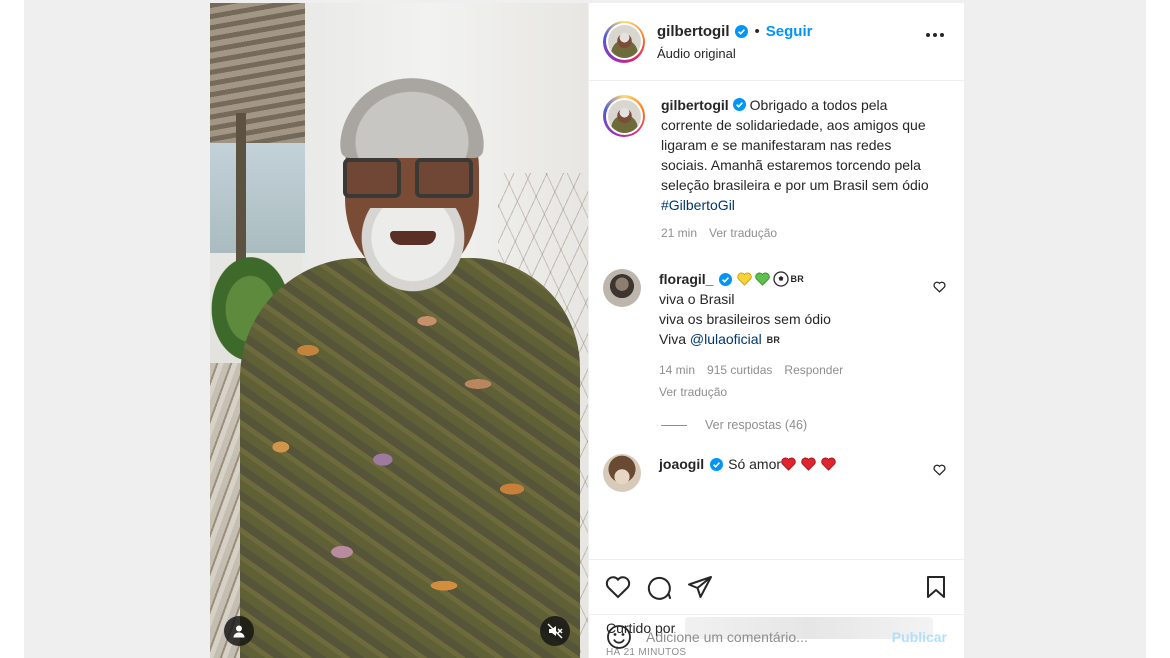 This screenshot has width=1170, height=658. Describe the element at coordinates (695, 105) in the screenshot. I see `caption-username: gilbertogil` at that location.